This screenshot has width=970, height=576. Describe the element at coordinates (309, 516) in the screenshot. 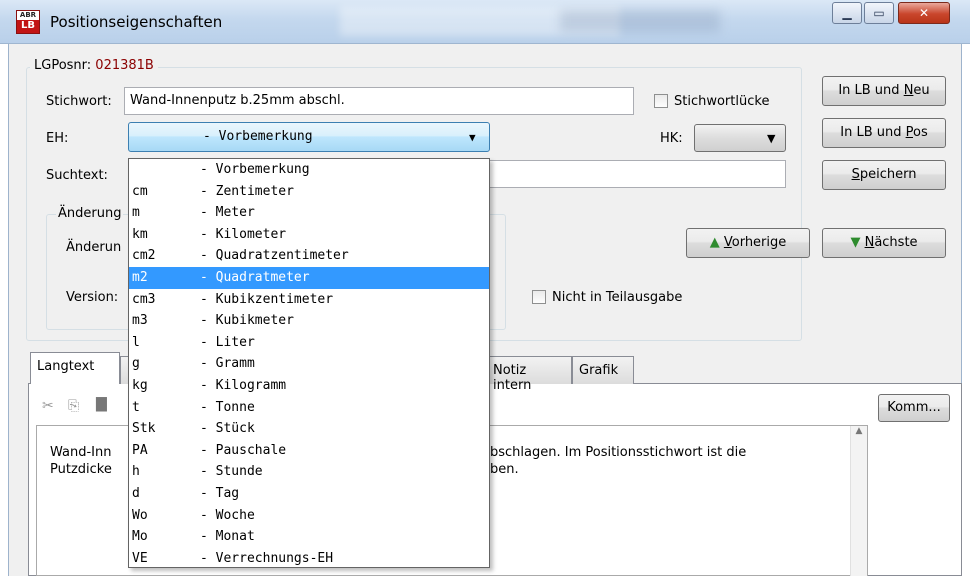

I see `dropdown-option: Wo - Woche` at that location.